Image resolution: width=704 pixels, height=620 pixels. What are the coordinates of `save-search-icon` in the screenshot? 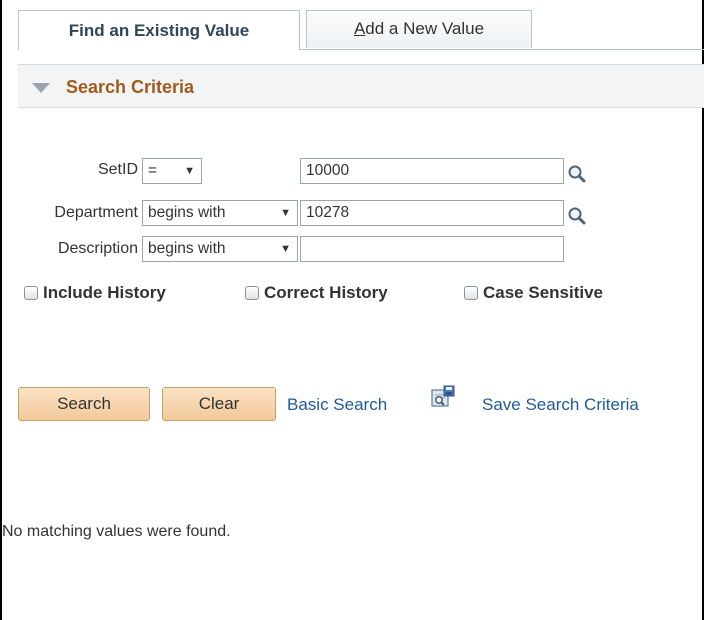 It's located at (443, 397).